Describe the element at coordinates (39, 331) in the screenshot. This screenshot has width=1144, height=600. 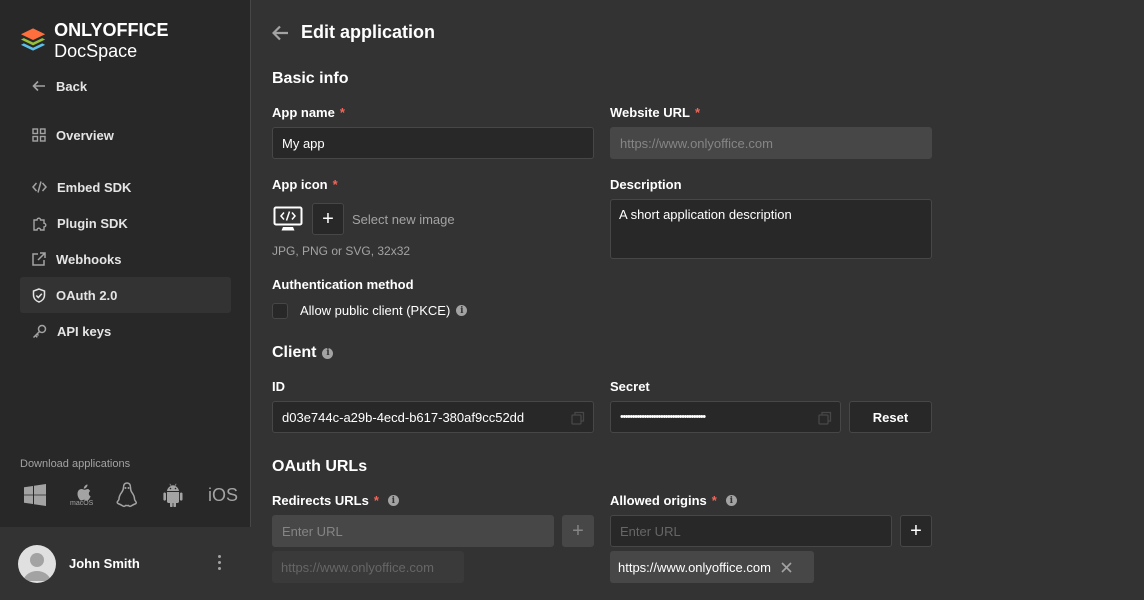
I see `key-icon` at that location.